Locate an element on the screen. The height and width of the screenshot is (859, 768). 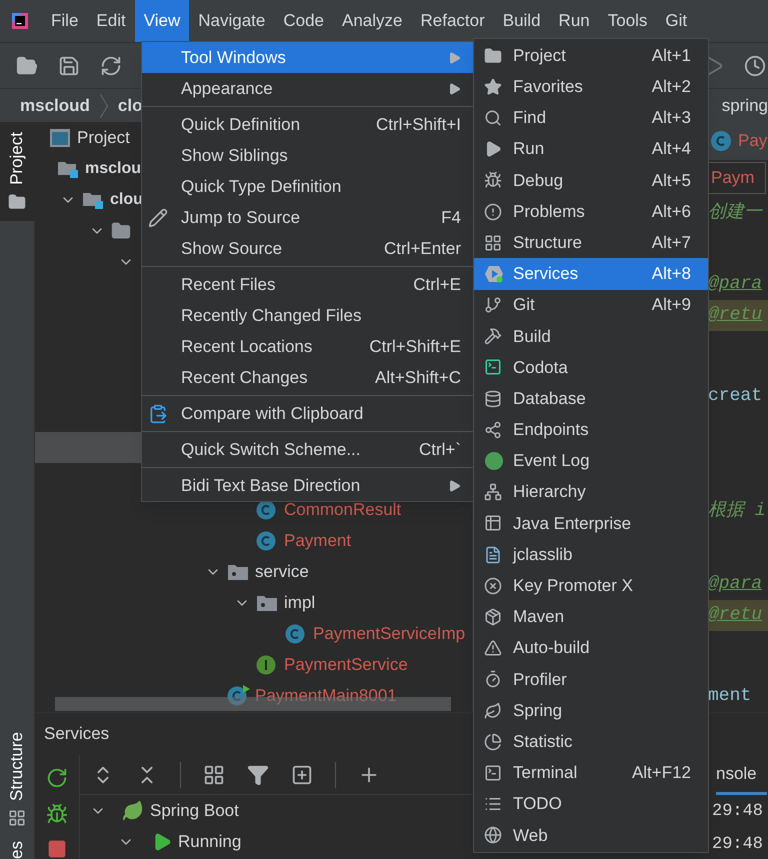
tree-item-label: impl is located at coordinates (300, 603).